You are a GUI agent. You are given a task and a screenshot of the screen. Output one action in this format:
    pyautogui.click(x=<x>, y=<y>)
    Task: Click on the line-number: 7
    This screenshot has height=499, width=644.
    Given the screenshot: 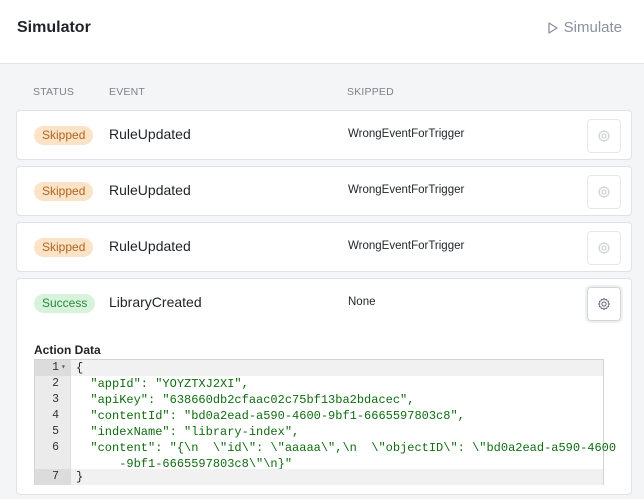 What is the action you would take?
    pyautogui.click(x=53, y=477)
    